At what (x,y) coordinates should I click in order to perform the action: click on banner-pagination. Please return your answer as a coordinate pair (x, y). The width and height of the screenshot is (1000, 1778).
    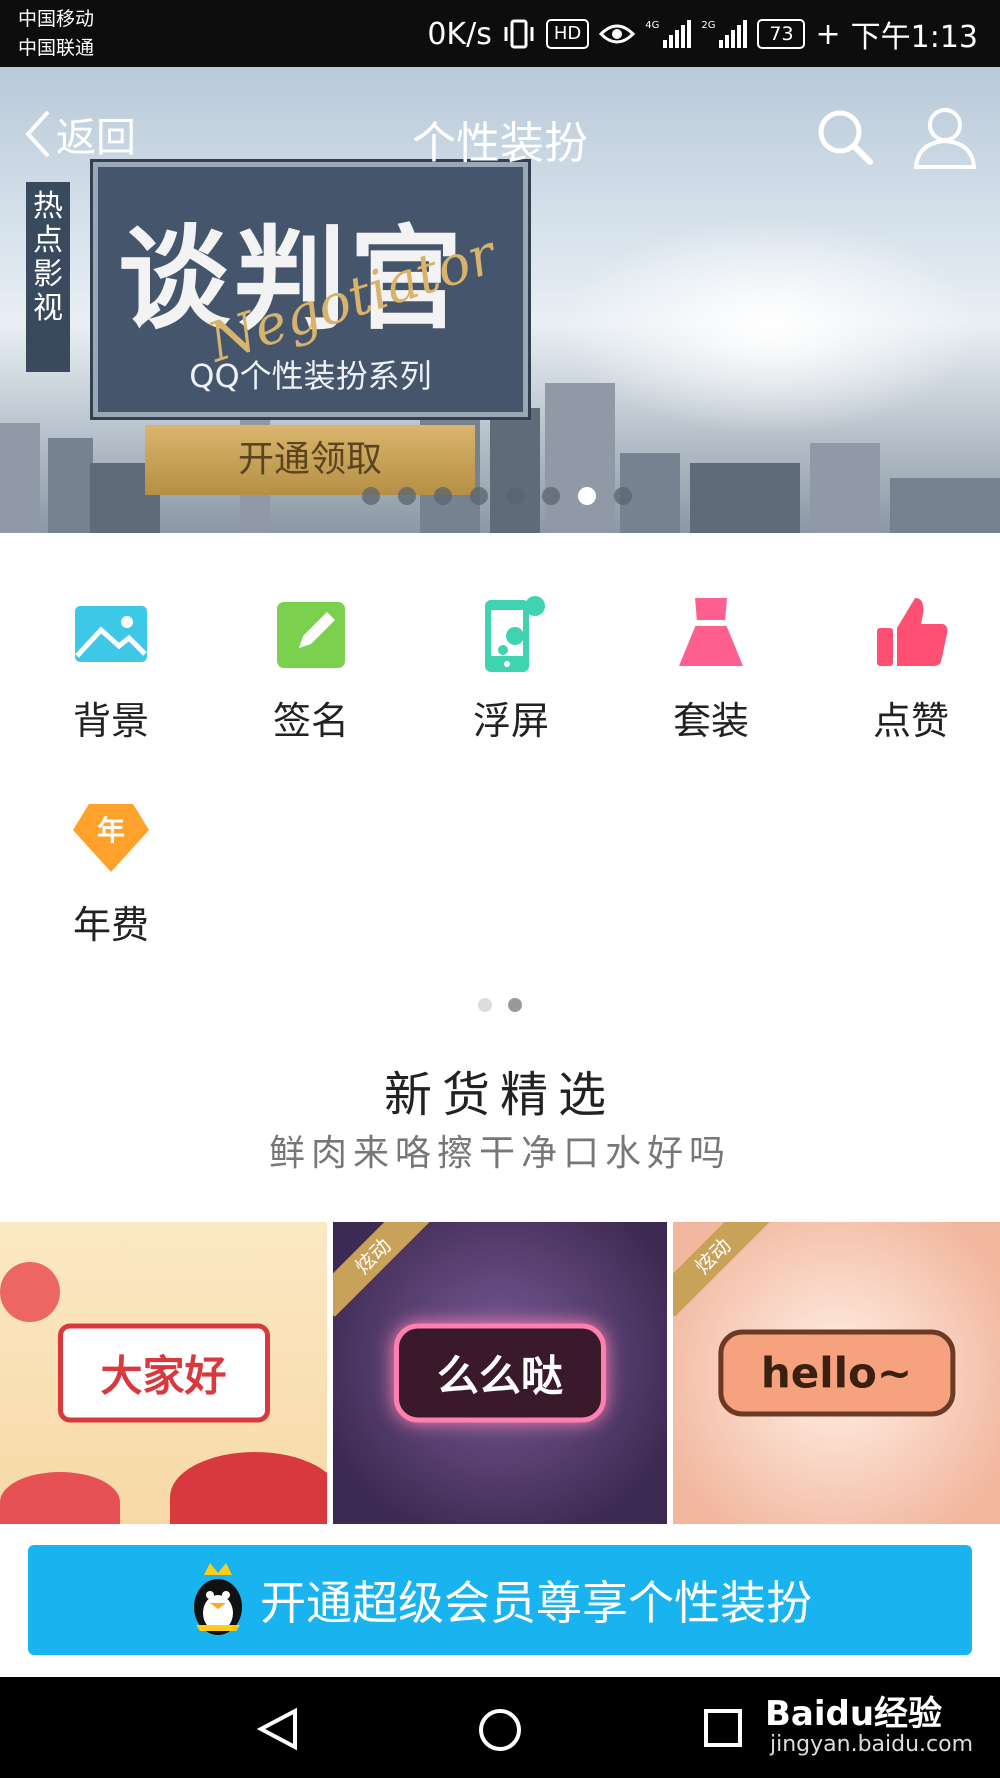
    Looking at the image, I should click on (497, 496).